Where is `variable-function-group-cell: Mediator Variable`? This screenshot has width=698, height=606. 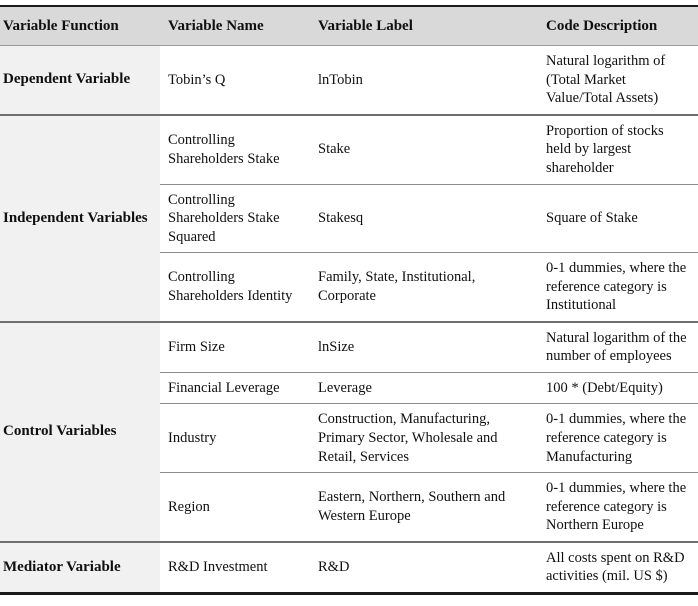
variable-function-group-cell: Mediator Variable is located at coordinates (80, 567).